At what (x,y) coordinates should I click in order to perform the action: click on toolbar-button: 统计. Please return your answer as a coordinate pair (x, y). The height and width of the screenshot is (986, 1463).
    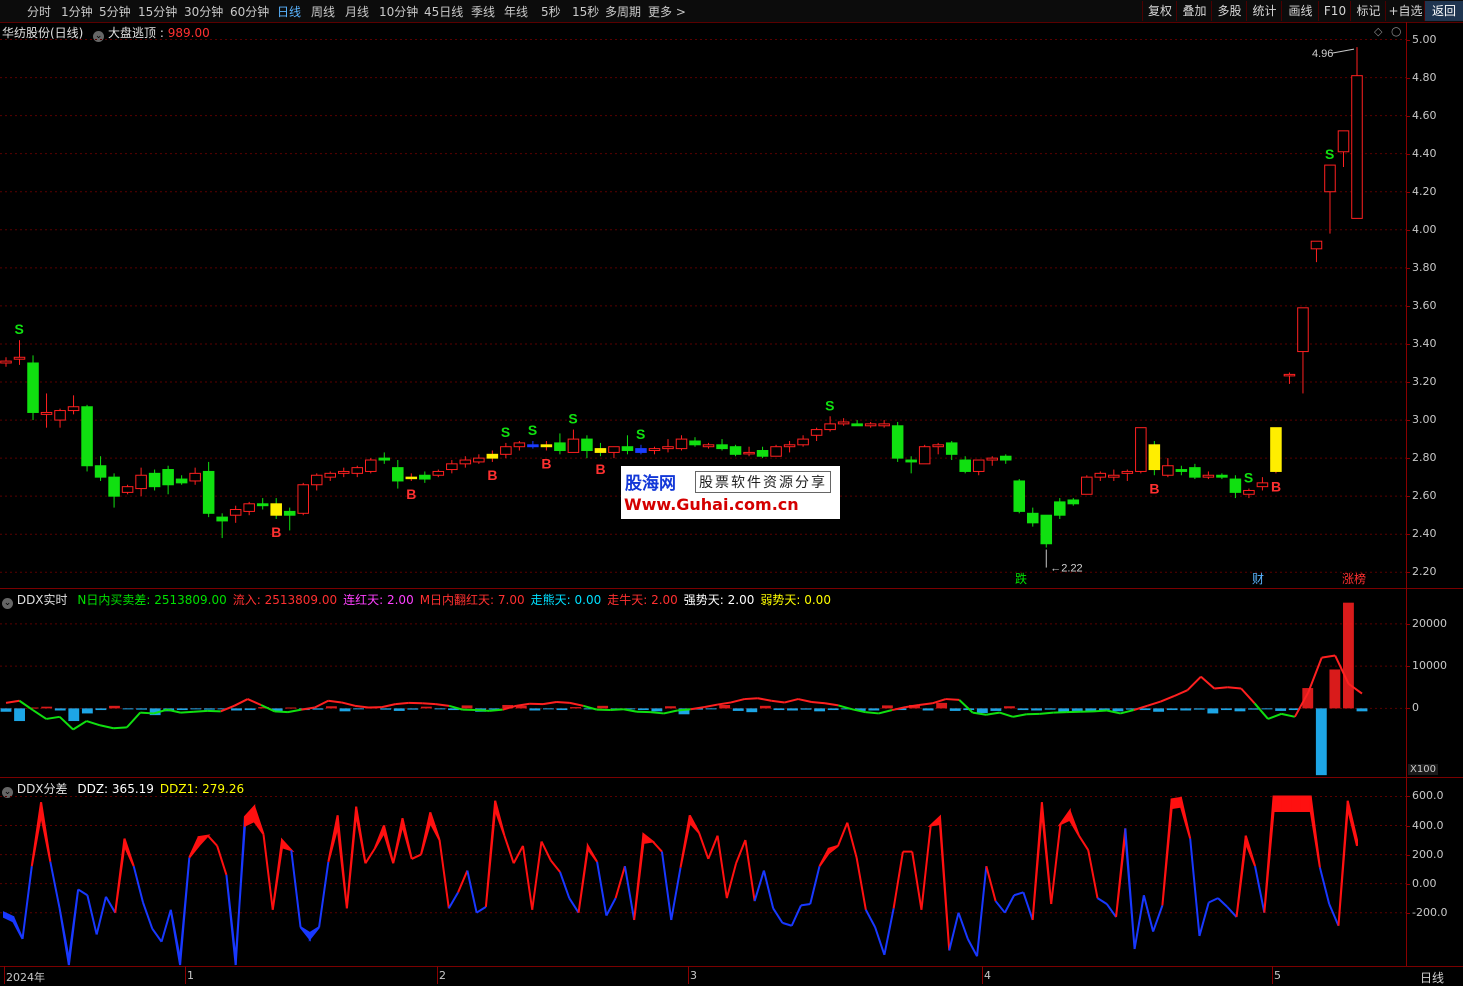
    Looking at the image, I should click on (1264, 11).